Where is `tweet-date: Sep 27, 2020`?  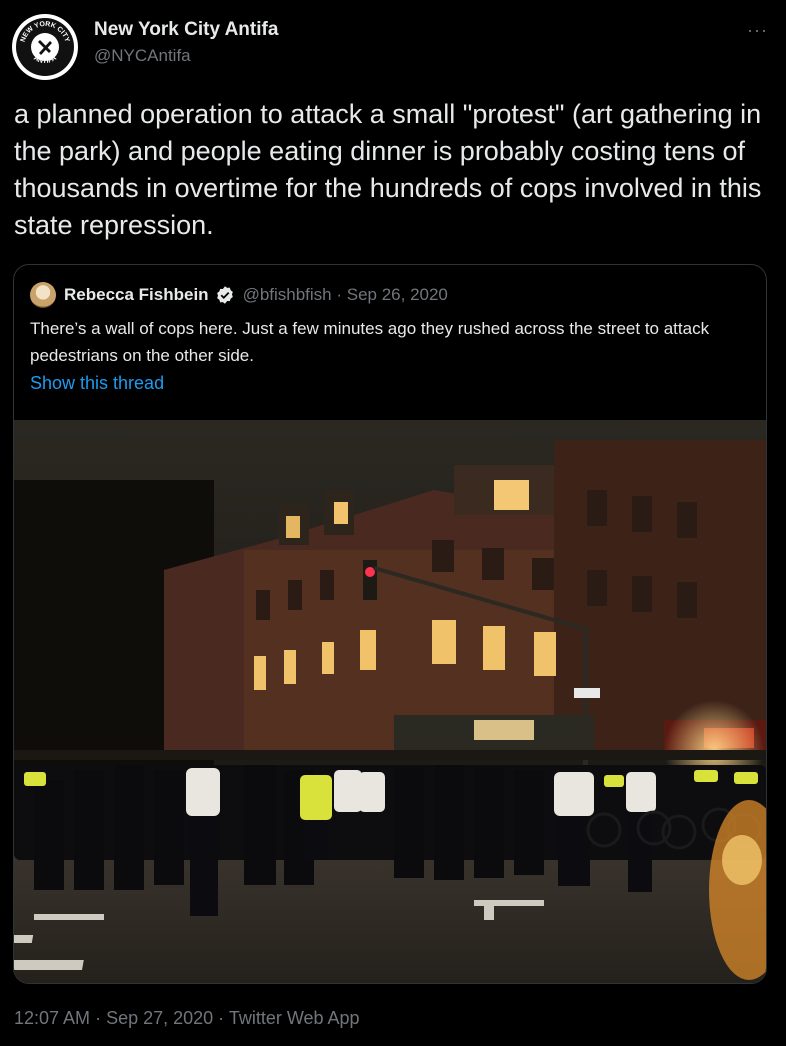 tweet-date: Sep 27, 2020 is located at coordinates (159, 1018).